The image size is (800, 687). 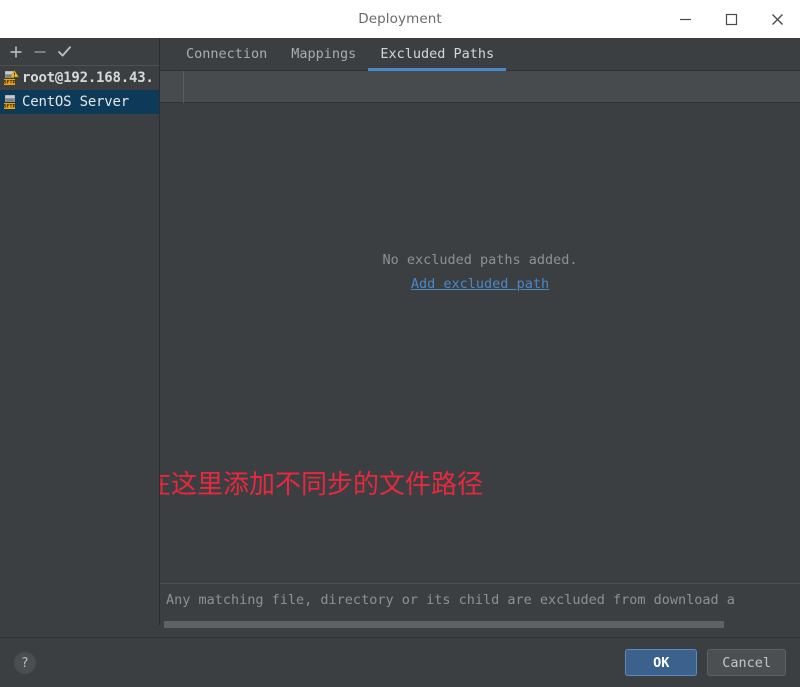 I want to click on close-button, so click(x=777, y=19).